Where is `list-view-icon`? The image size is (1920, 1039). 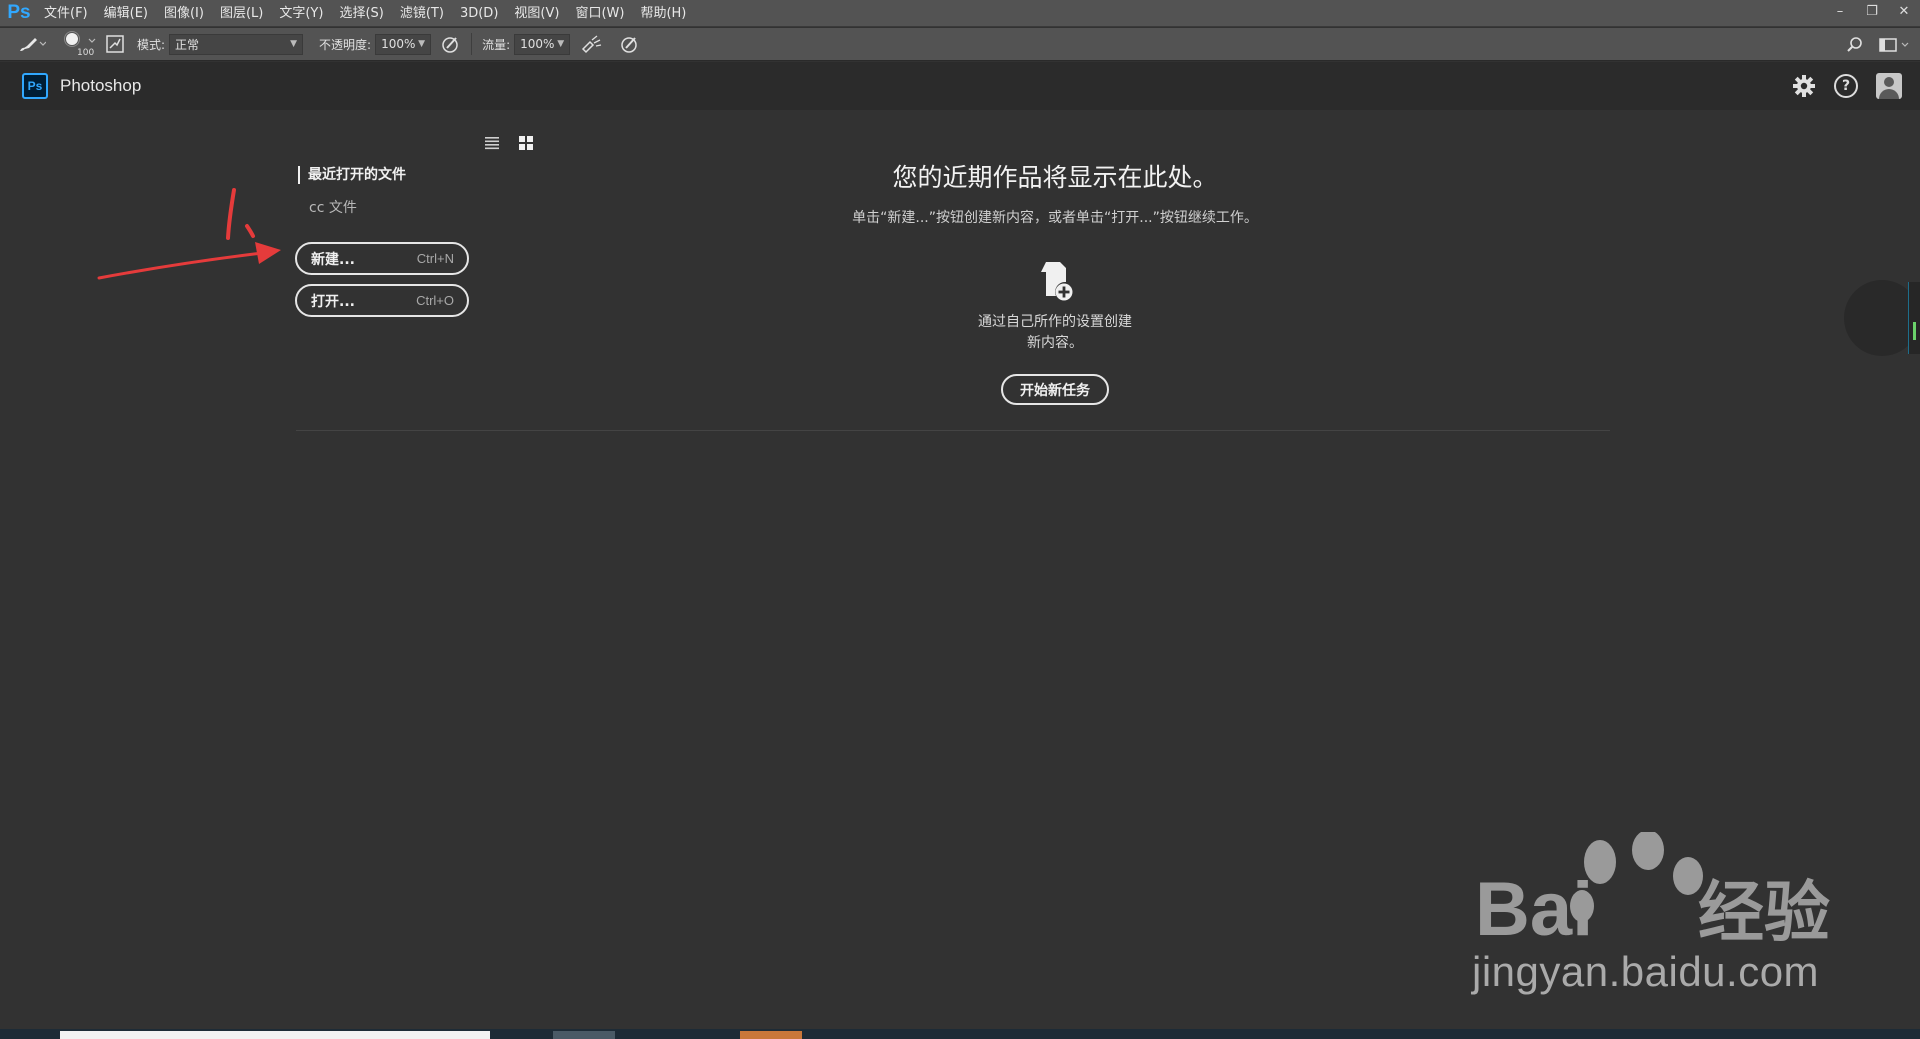 list-view-icon is located at coordinates (492, 143).